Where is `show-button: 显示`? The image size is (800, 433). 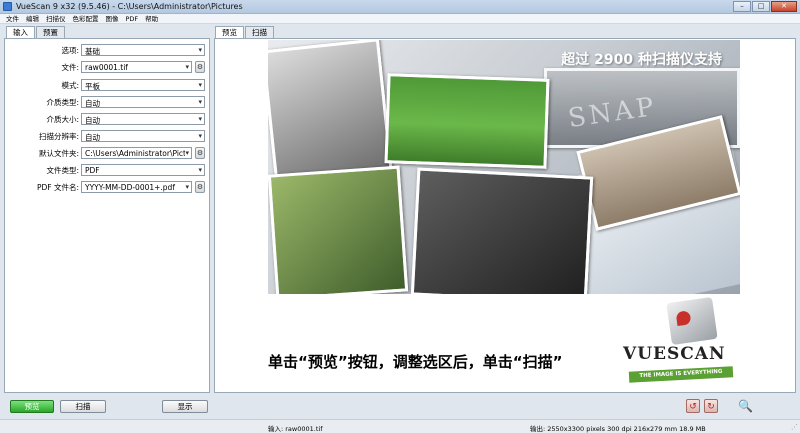
show-button: 显示 is located at coordinates (185, 406).